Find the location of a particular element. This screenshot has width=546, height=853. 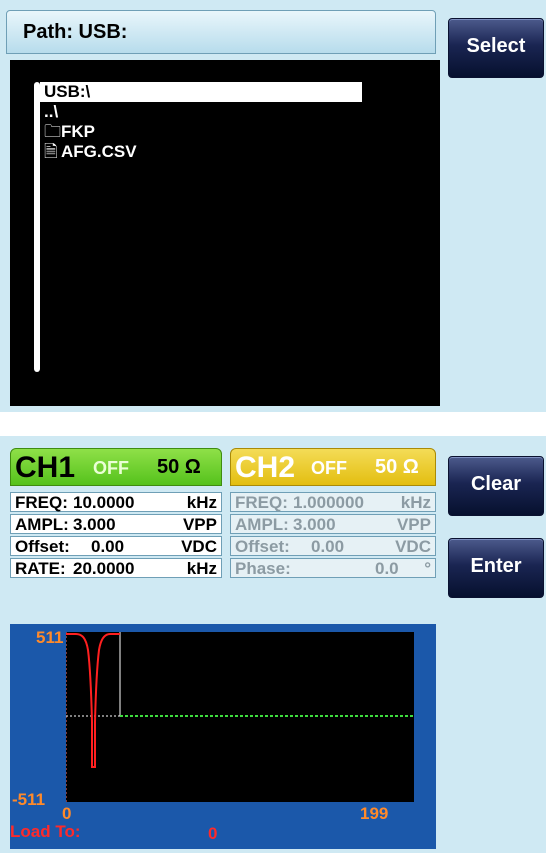

ch2-ampl-row: AMPL: 3.000 VPP is located at coordinates (333, 524).